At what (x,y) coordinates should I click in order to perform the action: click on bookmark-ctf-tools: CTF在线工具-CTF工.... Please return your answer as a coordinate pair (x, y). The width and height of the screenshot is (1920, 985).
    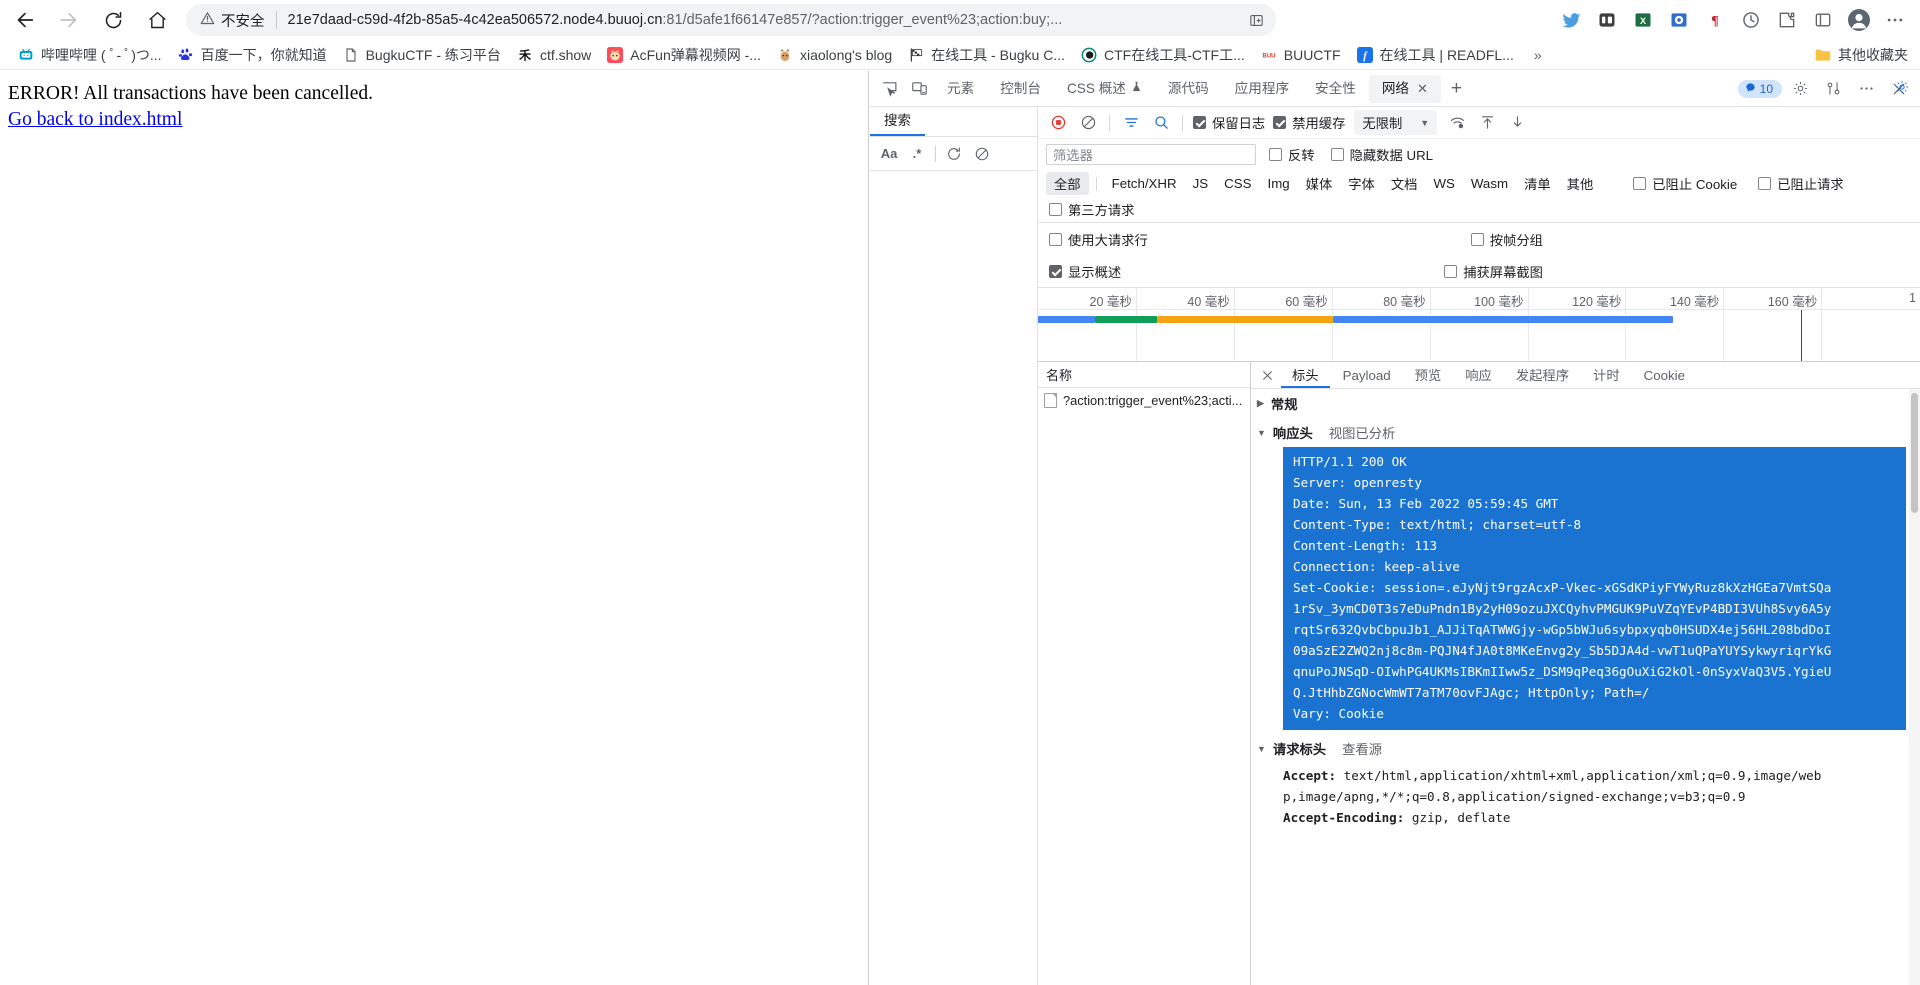
    Looking at the image, I should click on (1163, 55).